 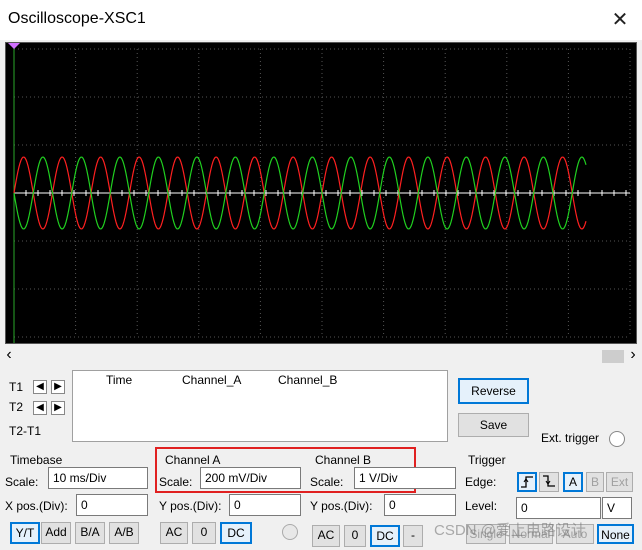 I want to click on t1-label: T1, so click(x=16, y=387).